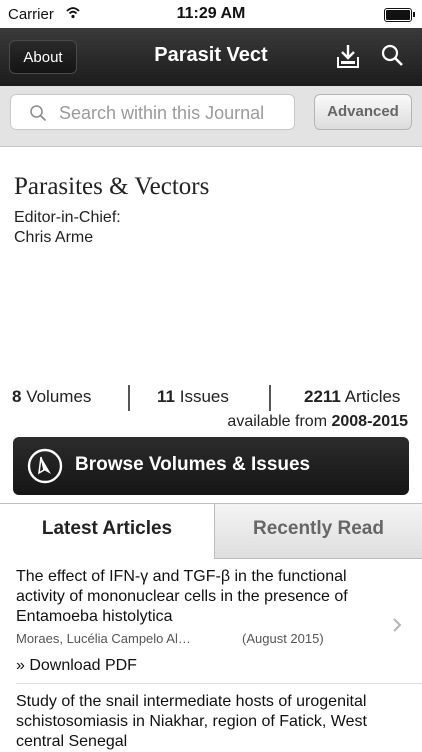 This screenshot has height=752, width=422. Describe the element at coordinates (204, 396) in the screenshot. I see `issues-label: Issues` at that location.